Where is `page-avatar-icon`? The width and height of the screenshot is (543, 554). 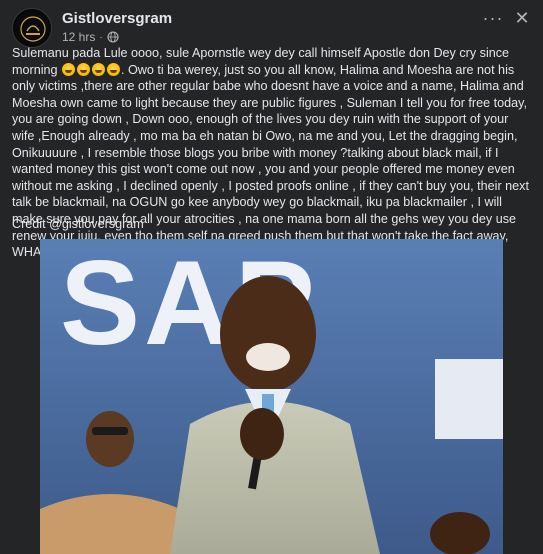 page-avatar-icon is located at coordinates (32, 28).